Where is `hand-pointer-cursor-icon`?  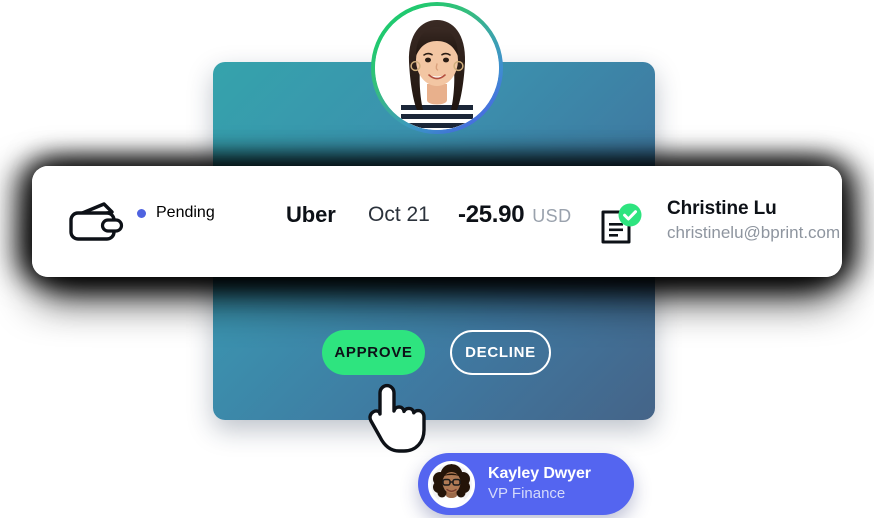 hand-pointer-cursor-icon is located at coordinates (400, 420).